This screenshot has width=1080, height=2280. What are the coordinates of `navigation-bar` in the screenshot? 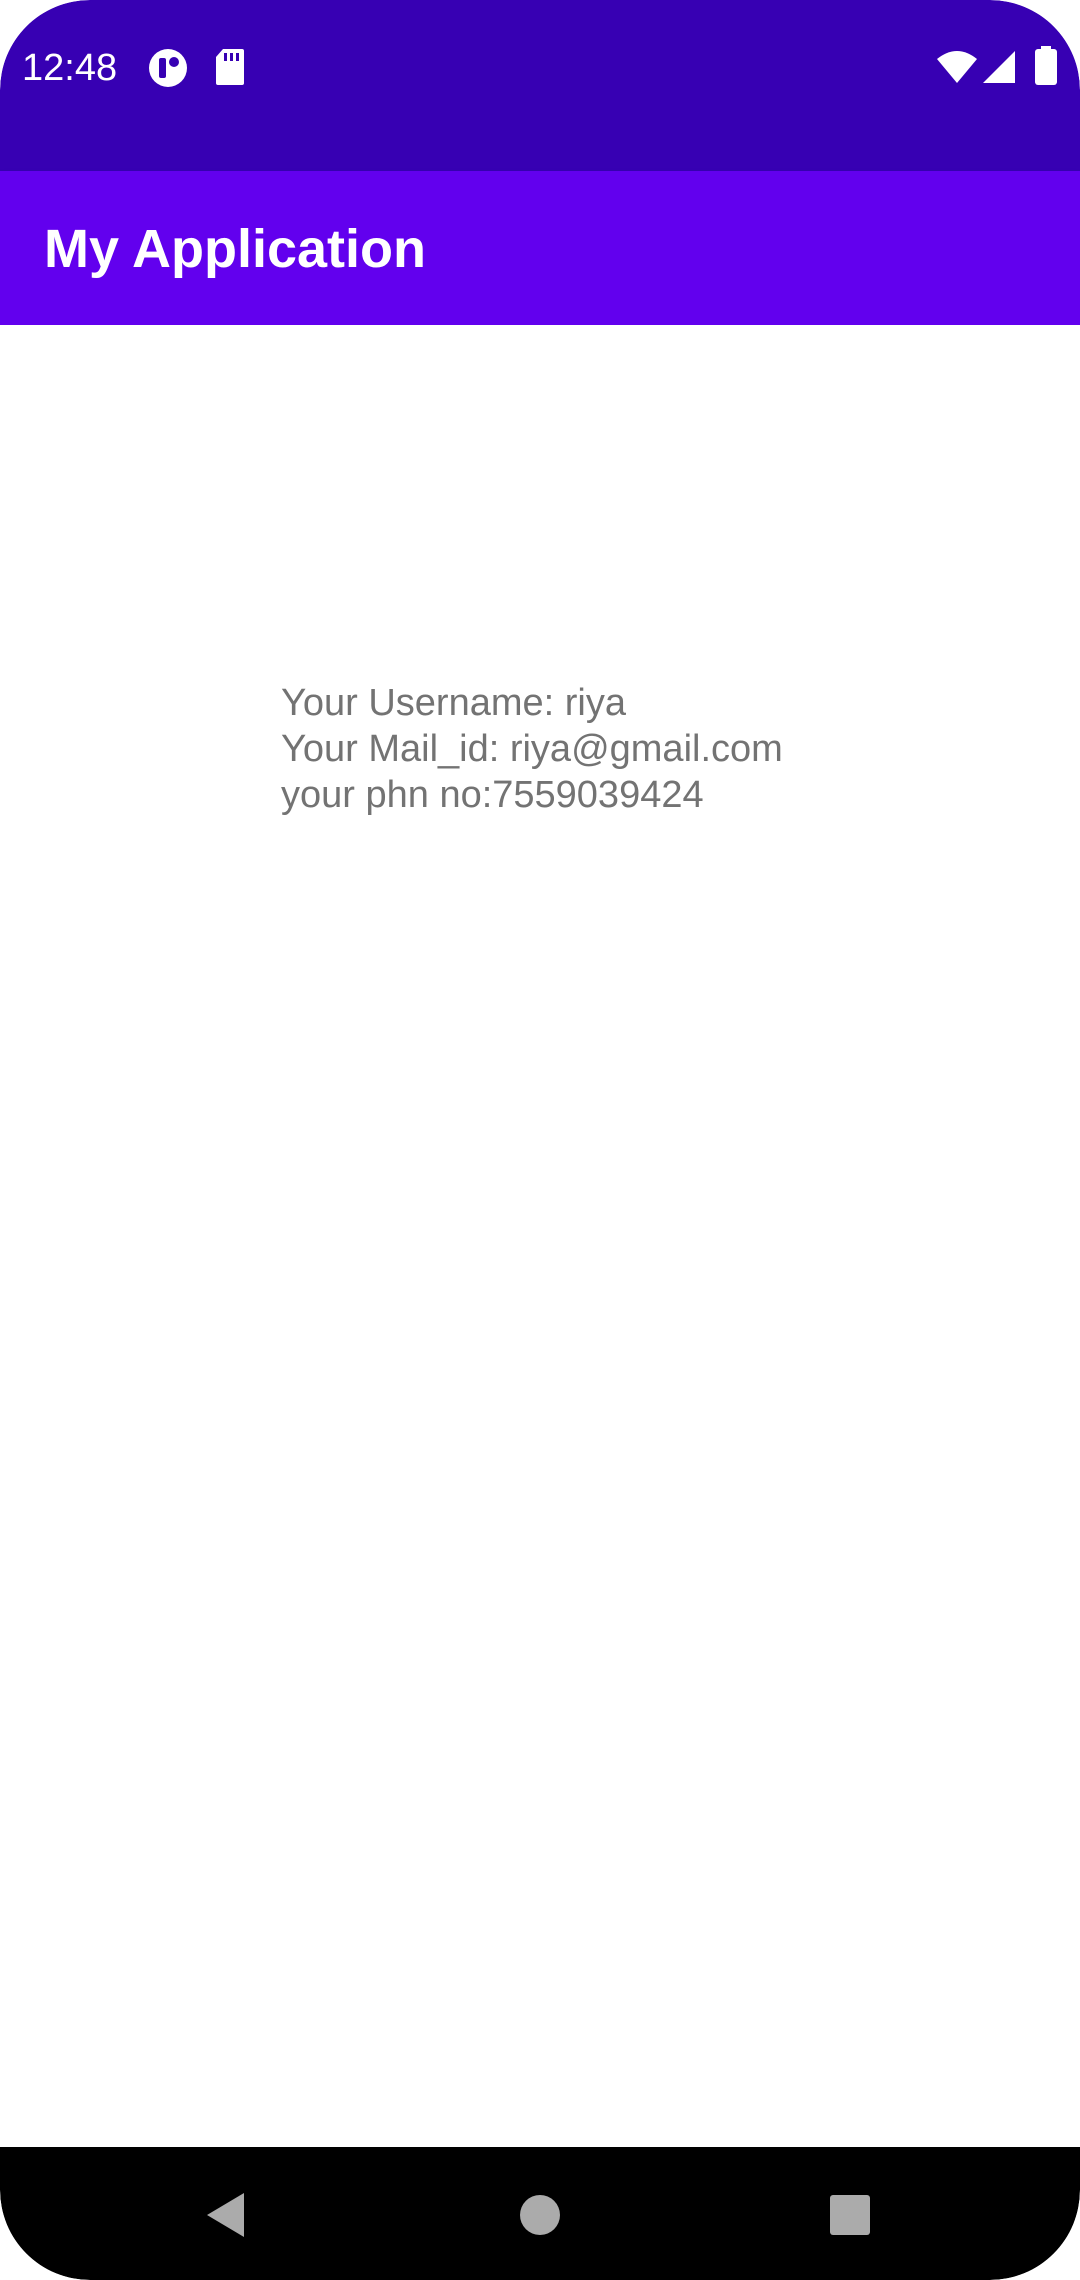 It's located at (540, 2213).